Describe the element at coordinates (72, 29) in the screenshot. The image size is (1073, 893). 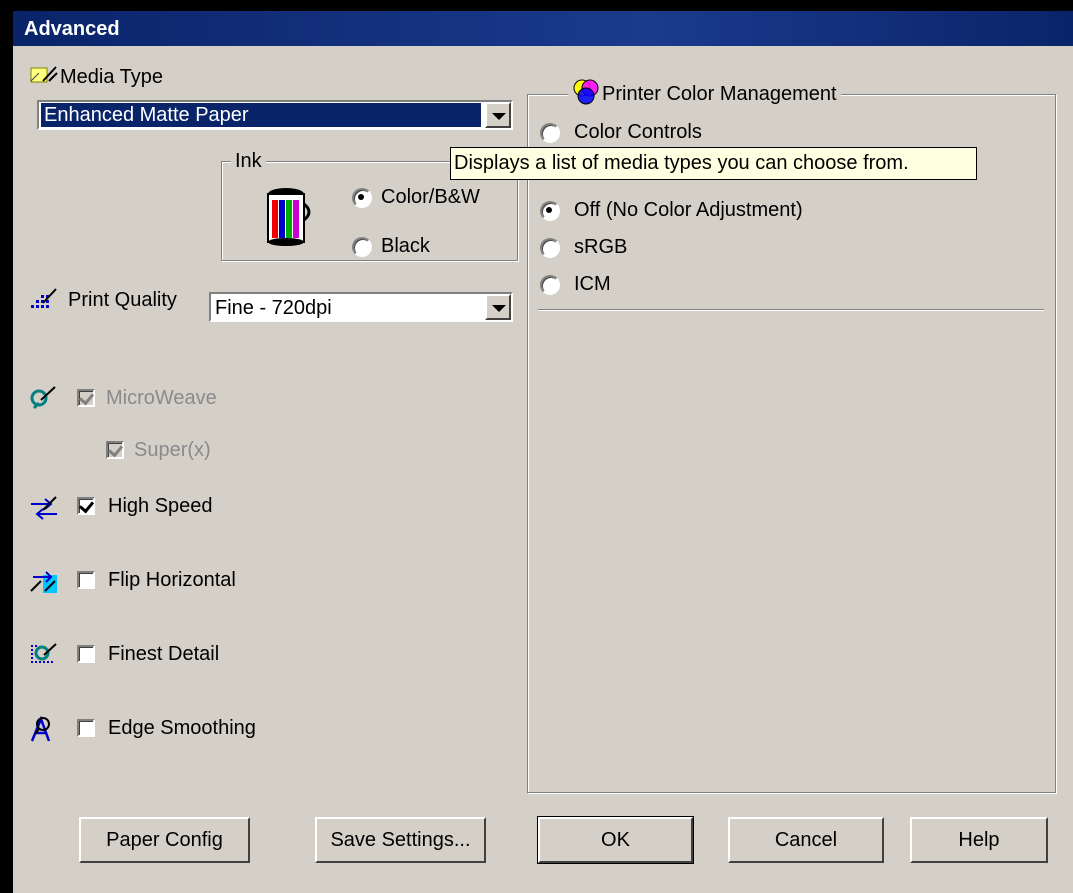
I see `window-title: Advanced` at that location.